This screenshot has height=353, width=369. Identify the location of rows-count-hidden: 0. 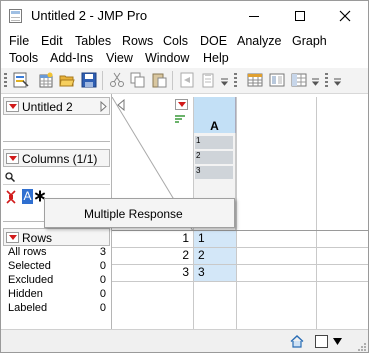
(102, 294).